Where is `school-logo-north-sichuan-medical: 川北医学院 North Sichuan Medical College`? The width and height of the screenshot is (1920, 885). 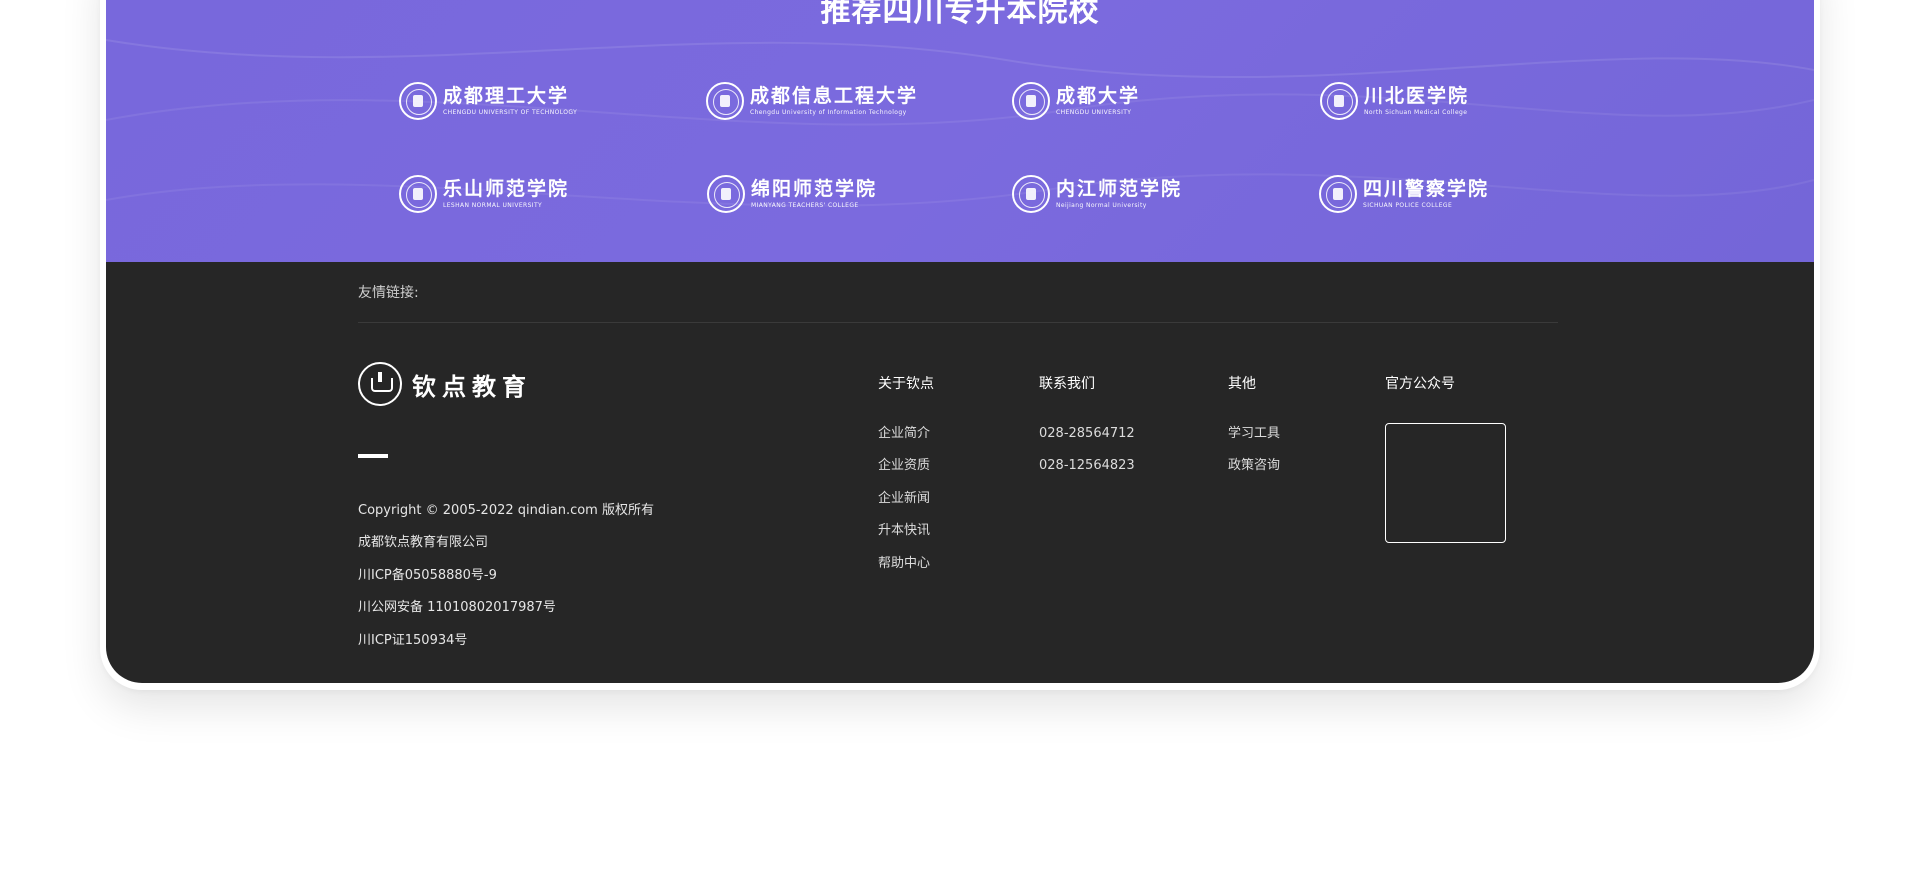
school-logo-north-sichuan-medical: 川北医学院 North Sichuan Medical College is located at coordinates (1394, 101).